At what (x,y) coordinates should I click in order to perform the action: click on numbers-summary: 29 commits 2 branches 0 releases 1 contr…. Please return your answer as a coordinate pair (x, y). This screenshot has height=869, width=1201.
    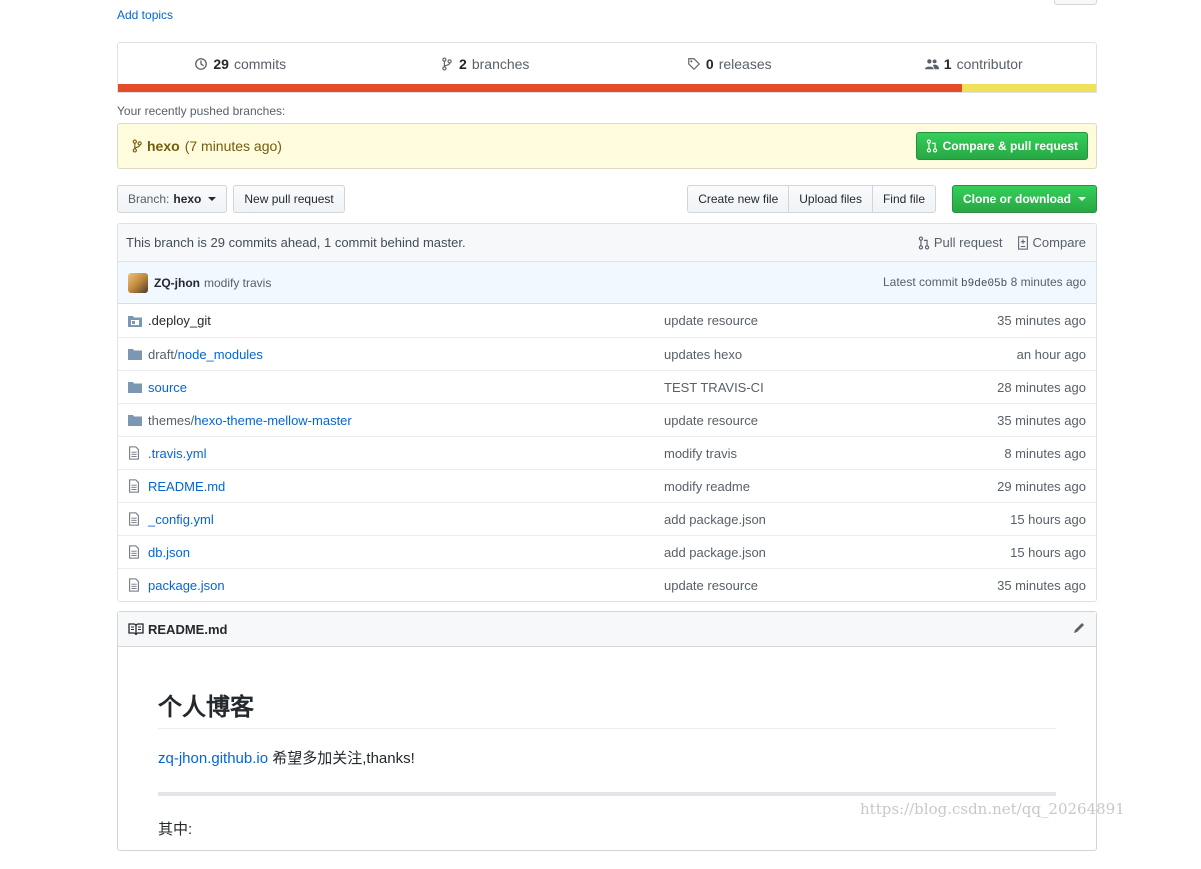
    Looking at the image, I should click on (607, 67).